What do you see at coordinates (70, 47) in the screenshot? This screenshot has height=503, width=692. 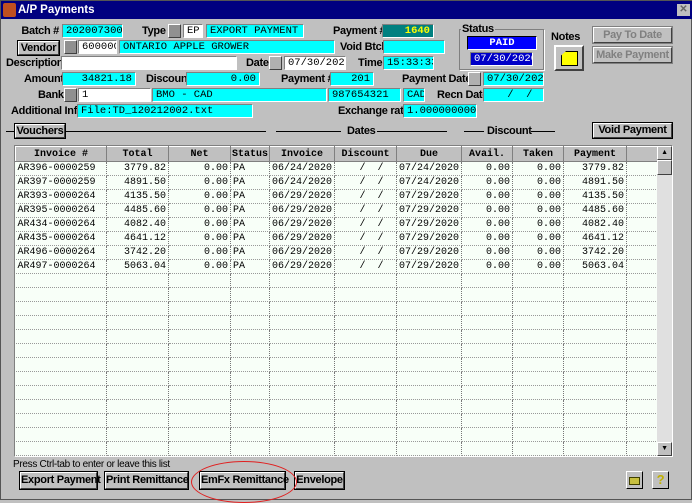 I see `vendor-lookup-button` at bounding box center [70, 47].